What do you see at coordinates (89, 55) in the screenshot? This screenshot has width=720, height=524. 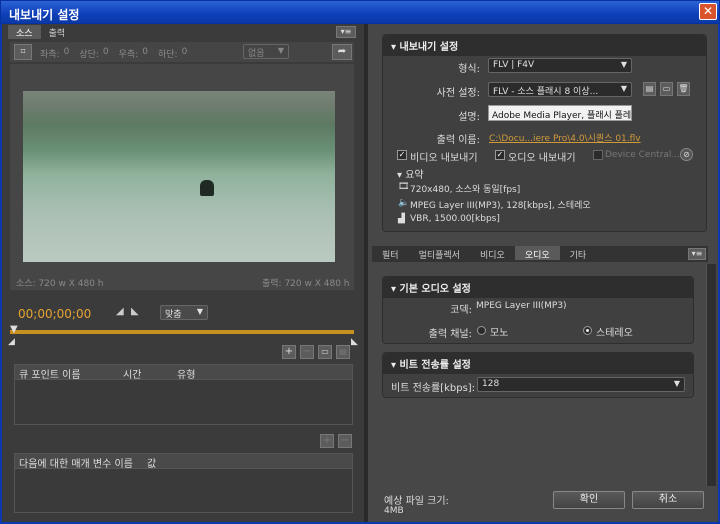 I see `crop-top-label: 상단:` at bounding box center [89, 55].